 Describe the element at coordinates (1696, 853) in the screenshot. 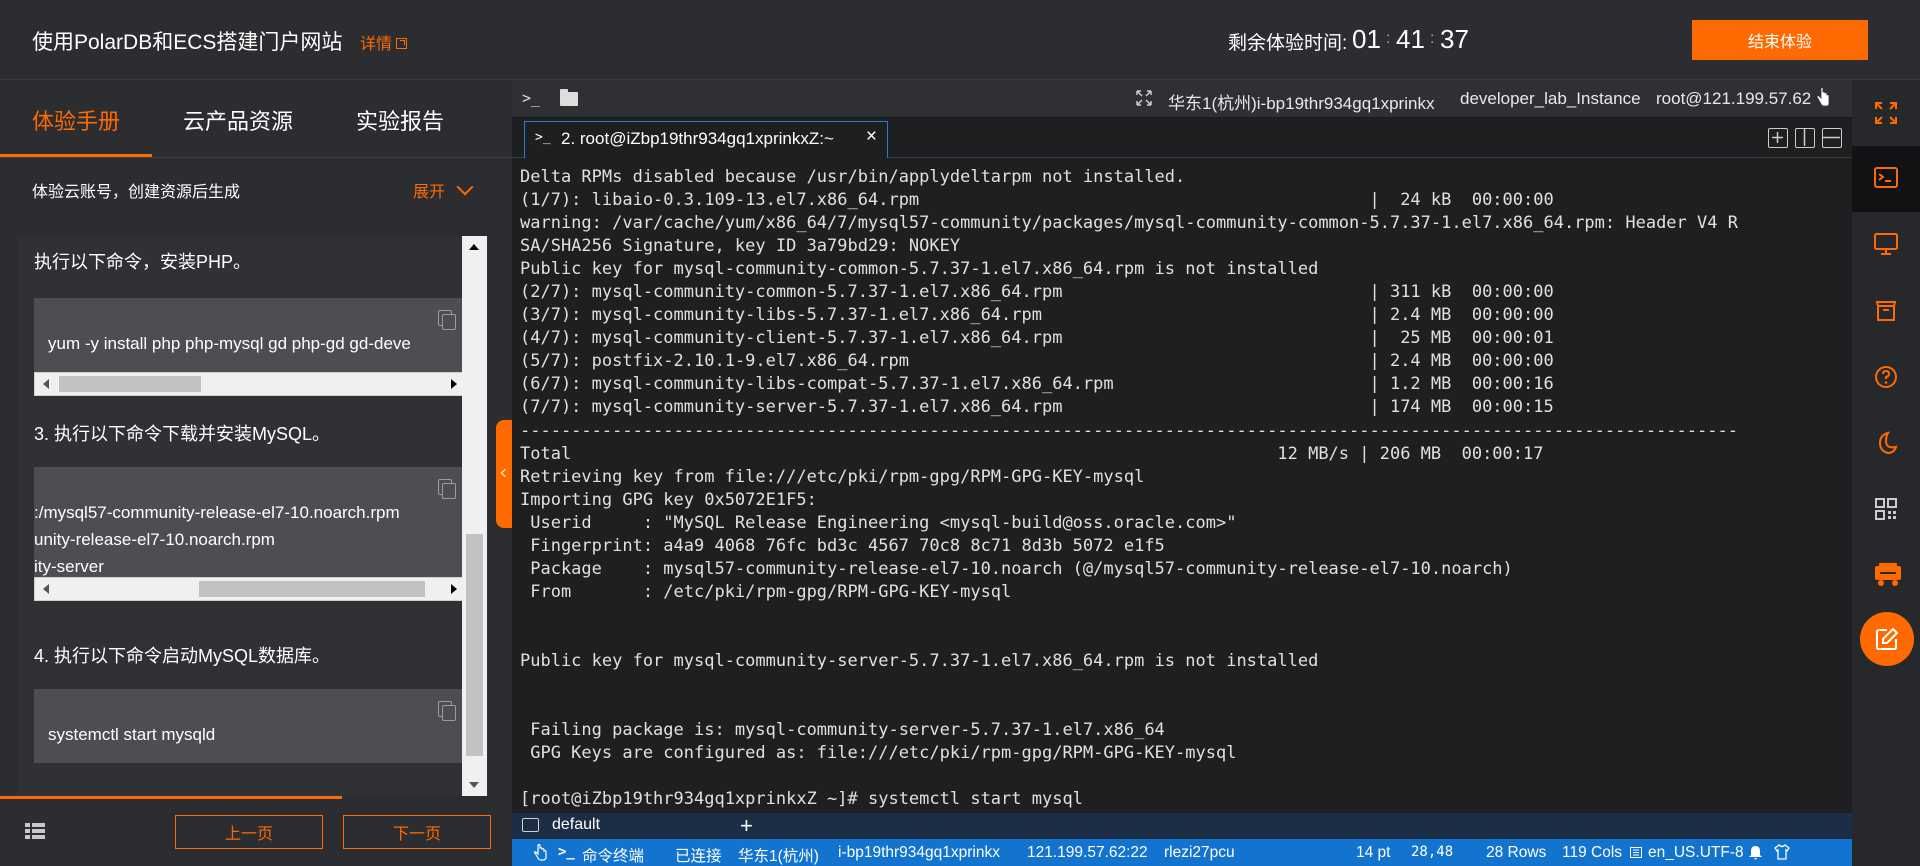

I see `status-encoding: en_US.UTF-8` at that location.